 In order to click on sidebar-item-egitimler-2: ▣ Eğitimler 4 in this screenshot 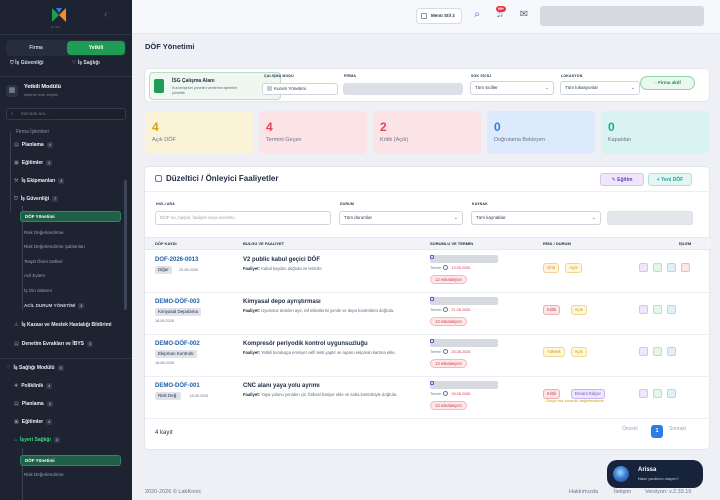, I will do `click(33, 422)`.